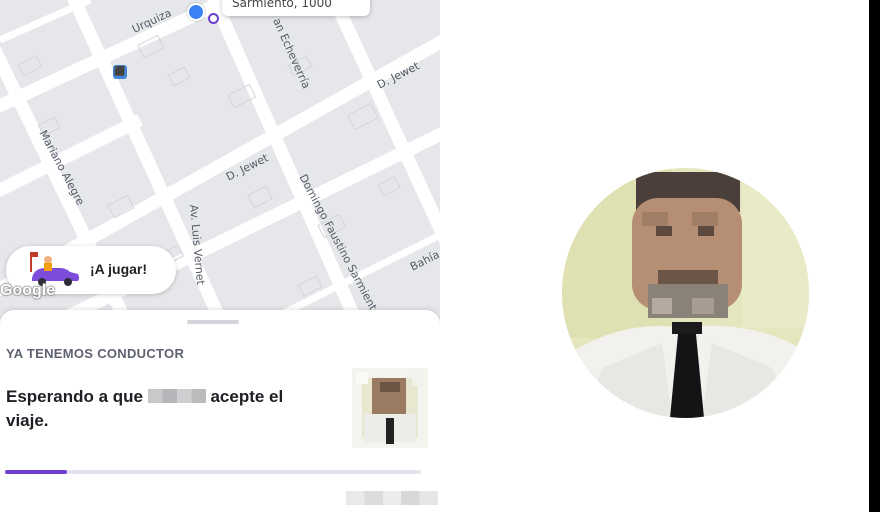 This screenshot has height=512, width=880. Describe the element at coordinates (213, 322) in the screenshot. I see `sheet-drag-handle` at that location.